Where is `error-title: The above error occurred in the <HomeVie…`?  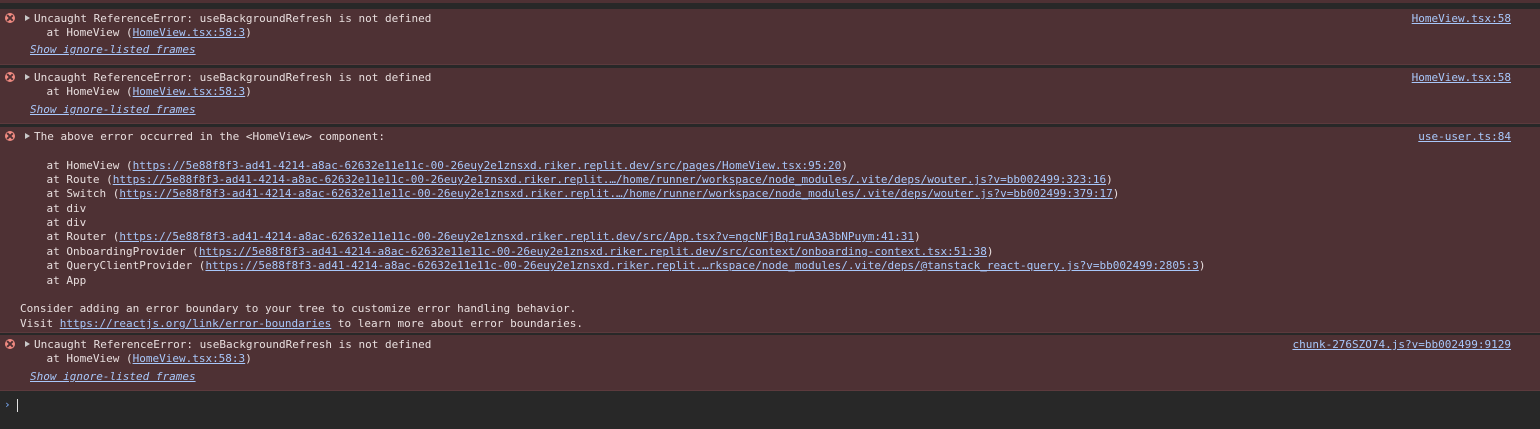
error-title: The above error occurred in the <HomeVie… is located at coordinates (209, 136).